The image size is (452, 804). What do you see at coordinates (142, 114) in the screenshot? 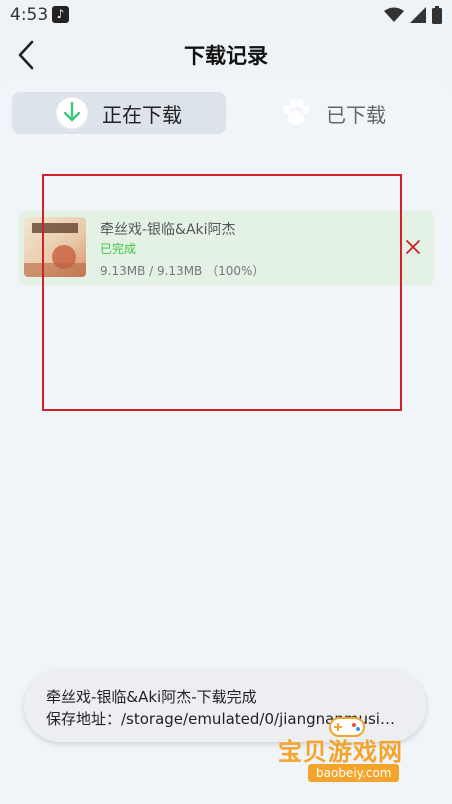
I see `tab-downloading-label: 正在下载` at bounding box center [142, 114].